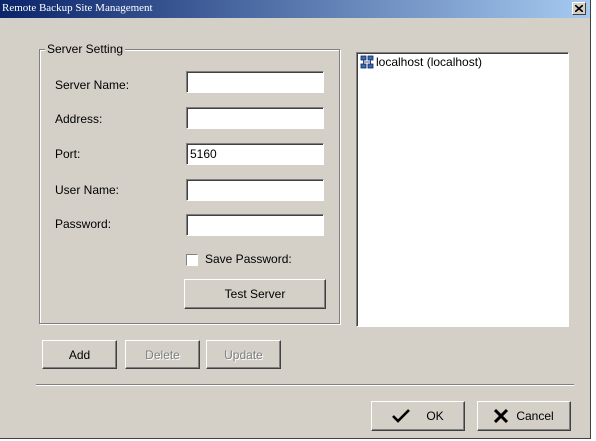 The image size is (596, 441). Describe the element at coordinates (85, 49) in the screenshot. I see `server-setting-legend: Server Setting` at that location.